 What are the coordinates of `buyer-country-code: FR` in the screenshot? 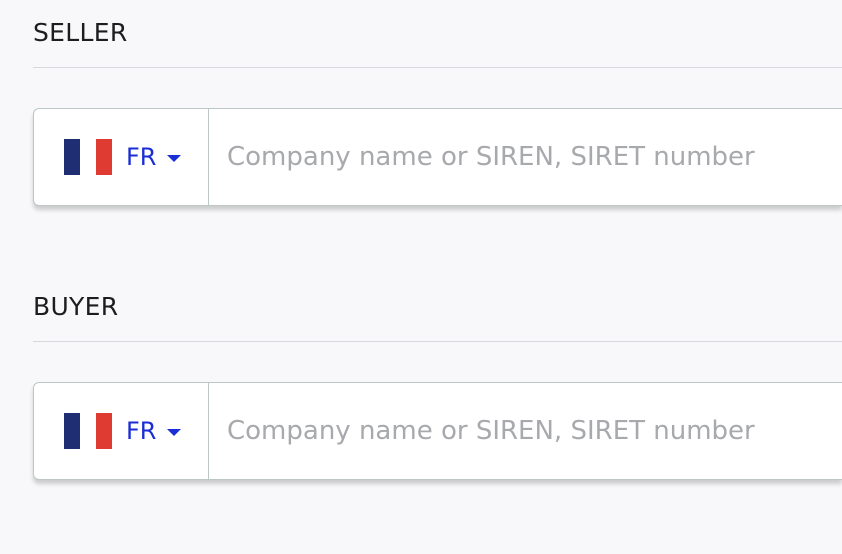 It's located at (141, 431).